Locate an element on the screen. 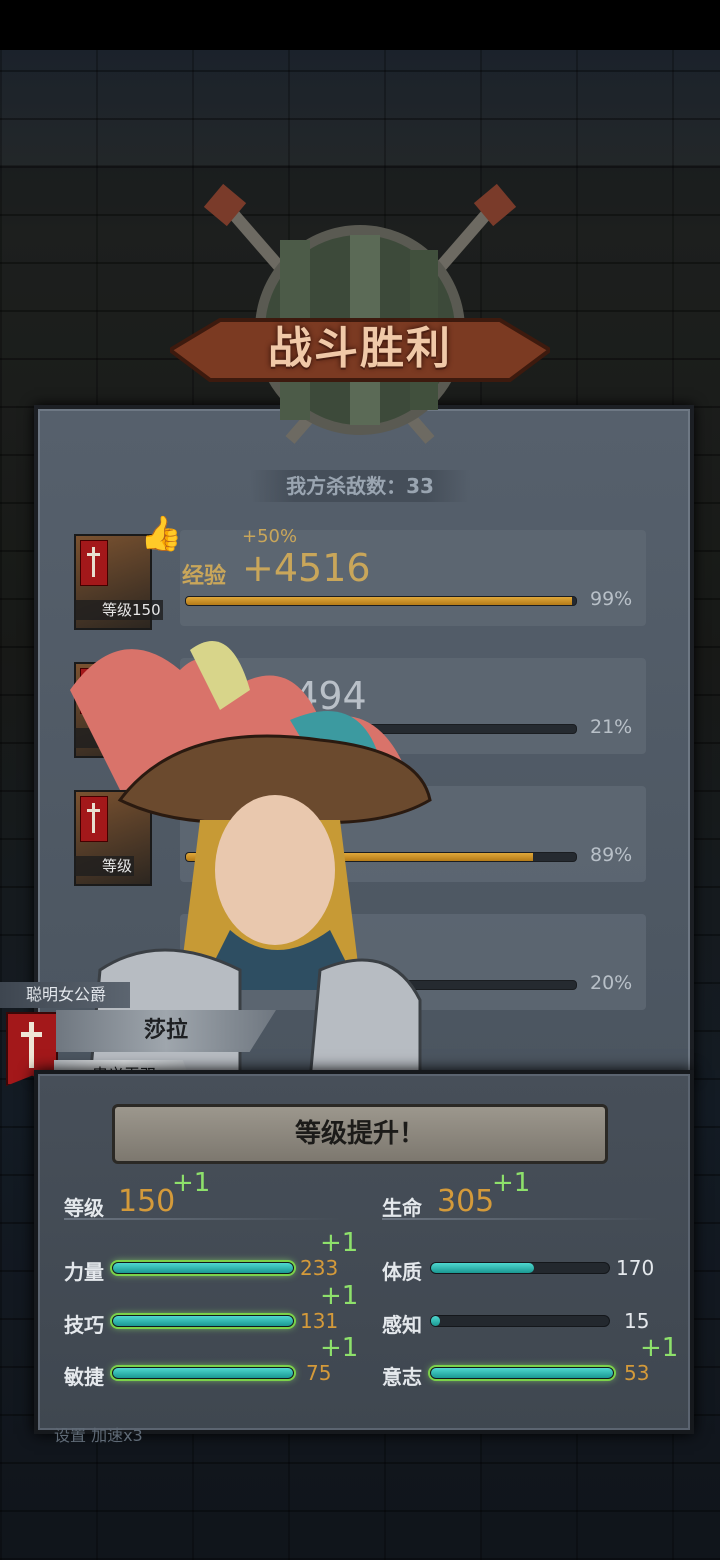 This screenshot has width=720, height=1560. stat-value: 53 is located at coordinates (637, 1373).